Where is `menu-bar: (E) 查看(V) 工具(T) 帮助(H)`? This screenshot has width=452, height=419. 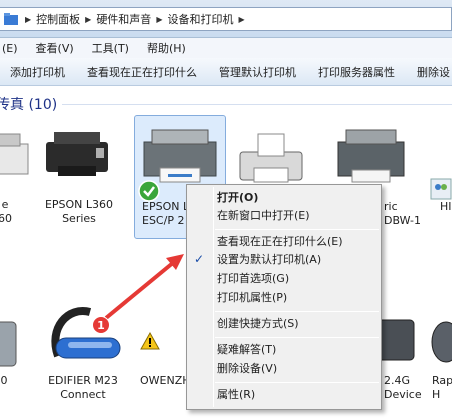
menu-bar: (E) 查看(V) 工具(T) 帮助(H) is located at coordinates (226, 48).